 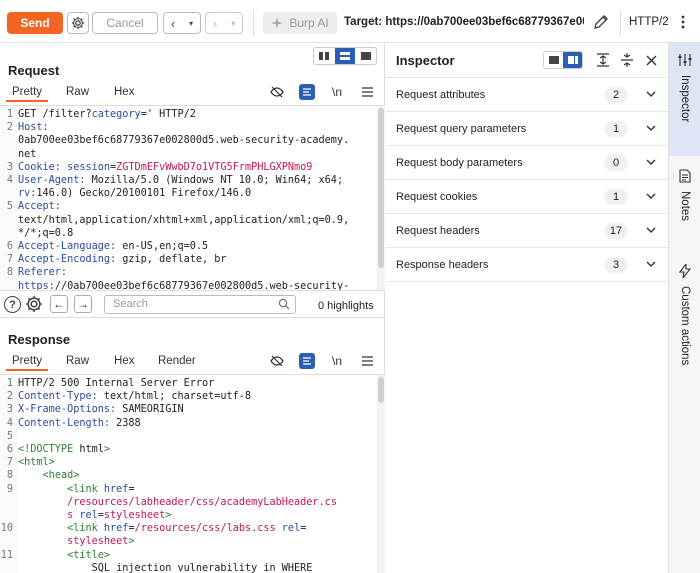 I want to click on code-line: SQL injection vulnerability in WHERE, so click(x=186, y=567).